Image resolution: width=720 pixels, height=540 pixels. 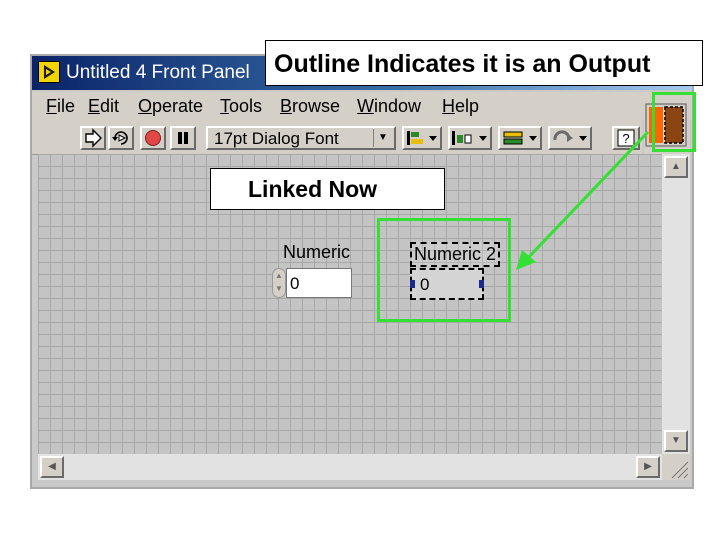 What do you see at coordinates (583, 200) in the screenshot?
I see `annotation-arrow` at bounding box center [583, 200].